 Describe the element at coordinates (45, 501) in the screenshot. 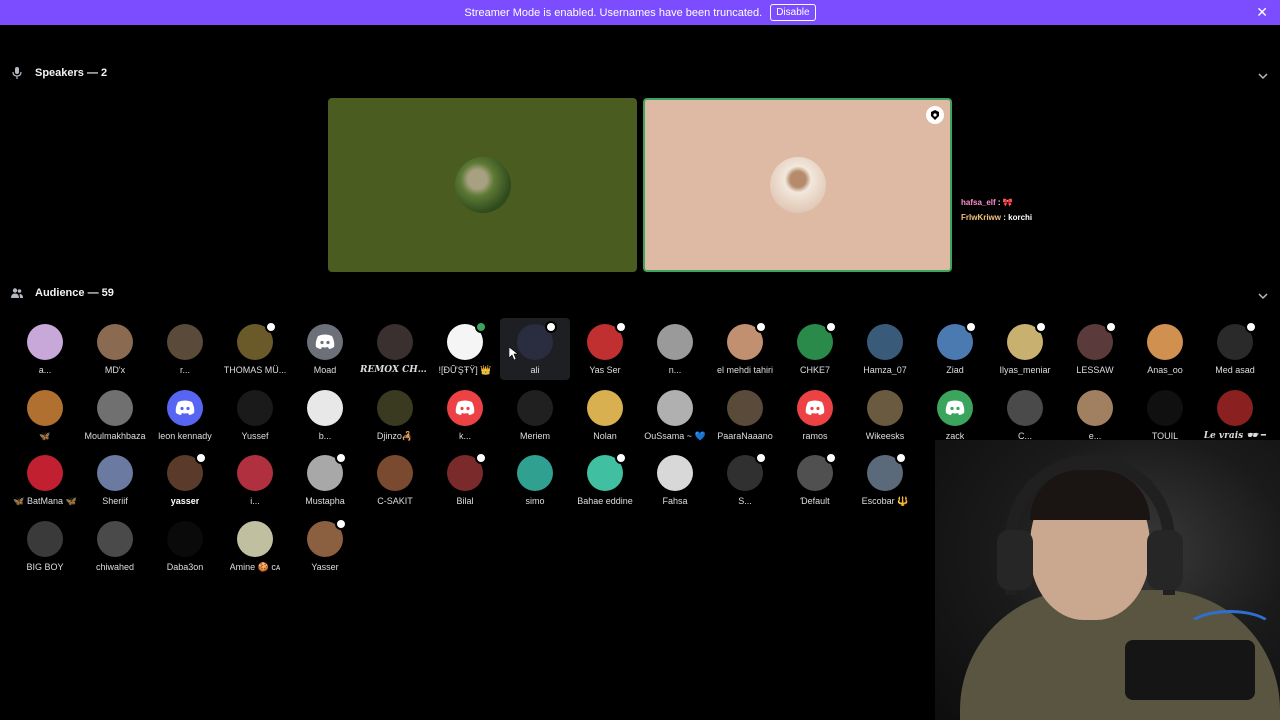

I see `member-name: 🦋 BatMana 🦋` at that location.